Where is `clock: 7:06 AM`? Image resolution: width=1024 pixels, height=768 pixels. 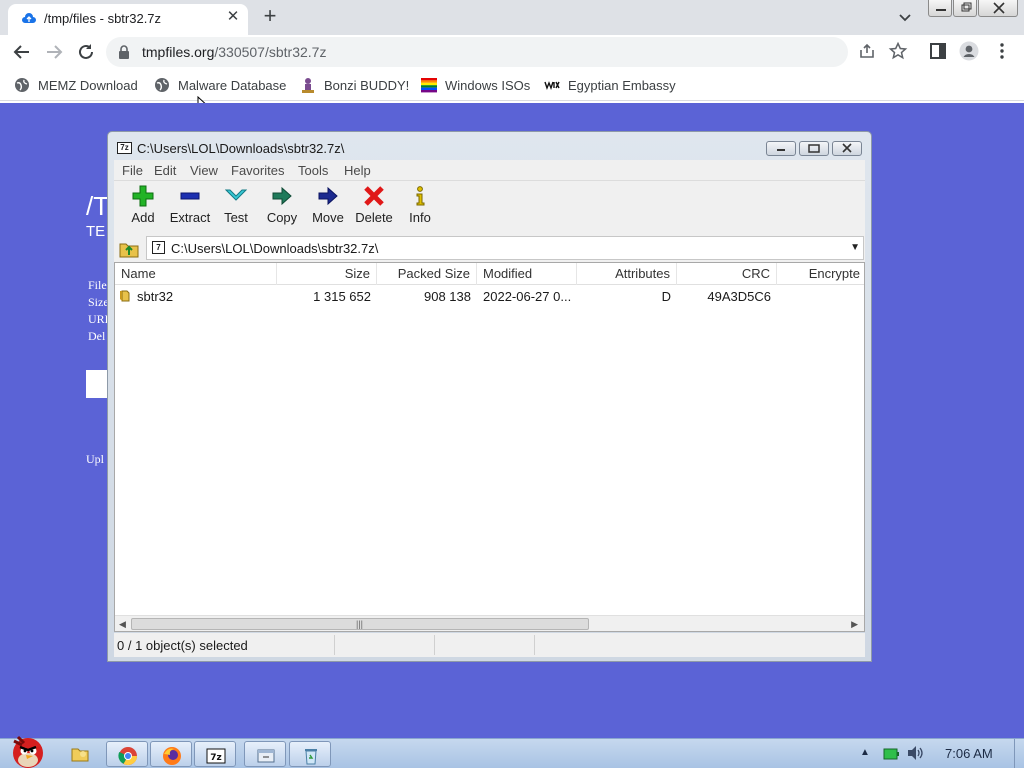 clock: 7:06 AM is located at coordinates (969, 753).